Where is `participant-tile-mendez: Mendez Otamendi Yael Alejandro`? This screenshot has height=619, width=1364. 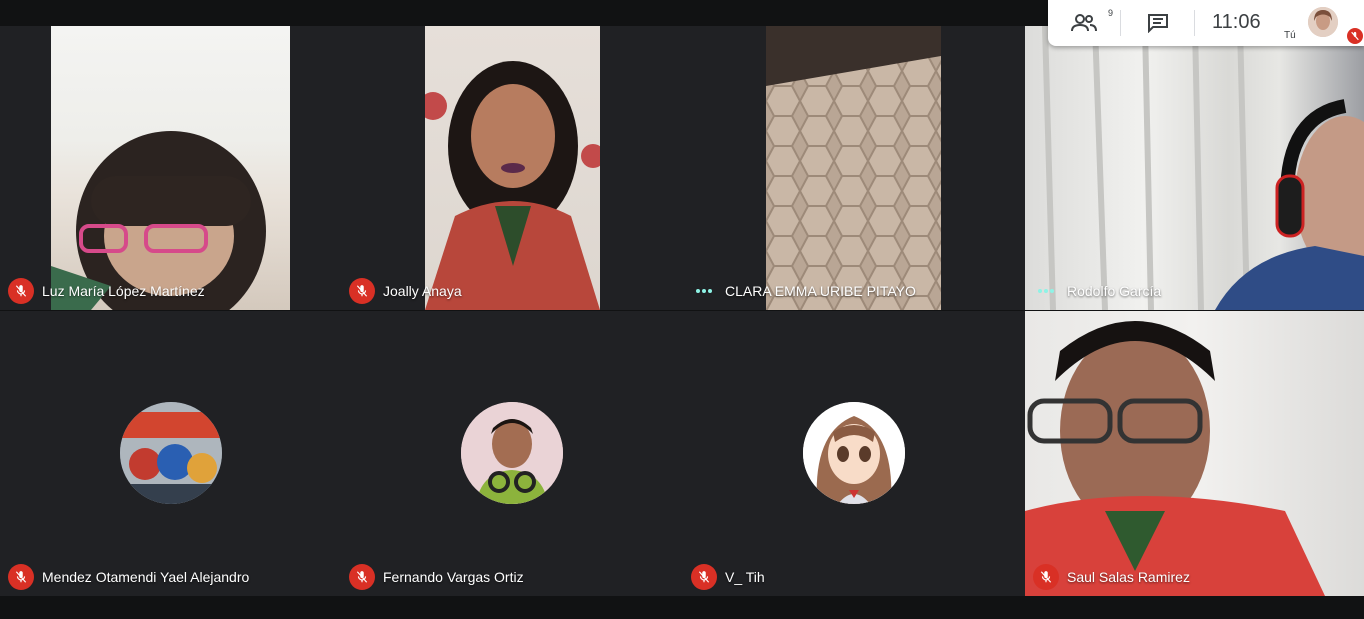
participant-tile-mendez: Mendez Otamendi Yael Alejandro is located at coordinates (170, 453).